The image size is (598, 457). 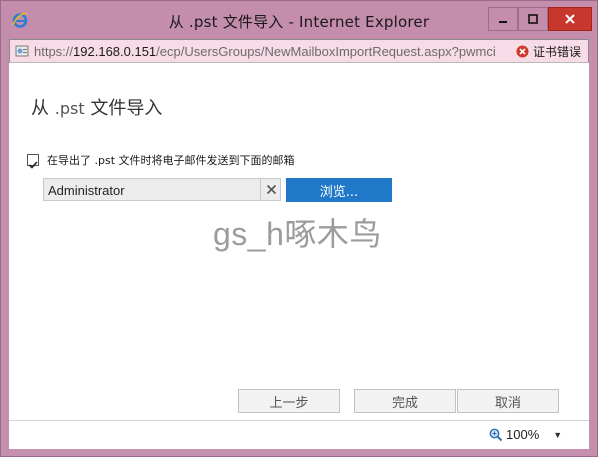 What do you see at coordinates (405, 401) in the screenshot?
I see `finish-button: 完成` at bounding box center [405, 401].